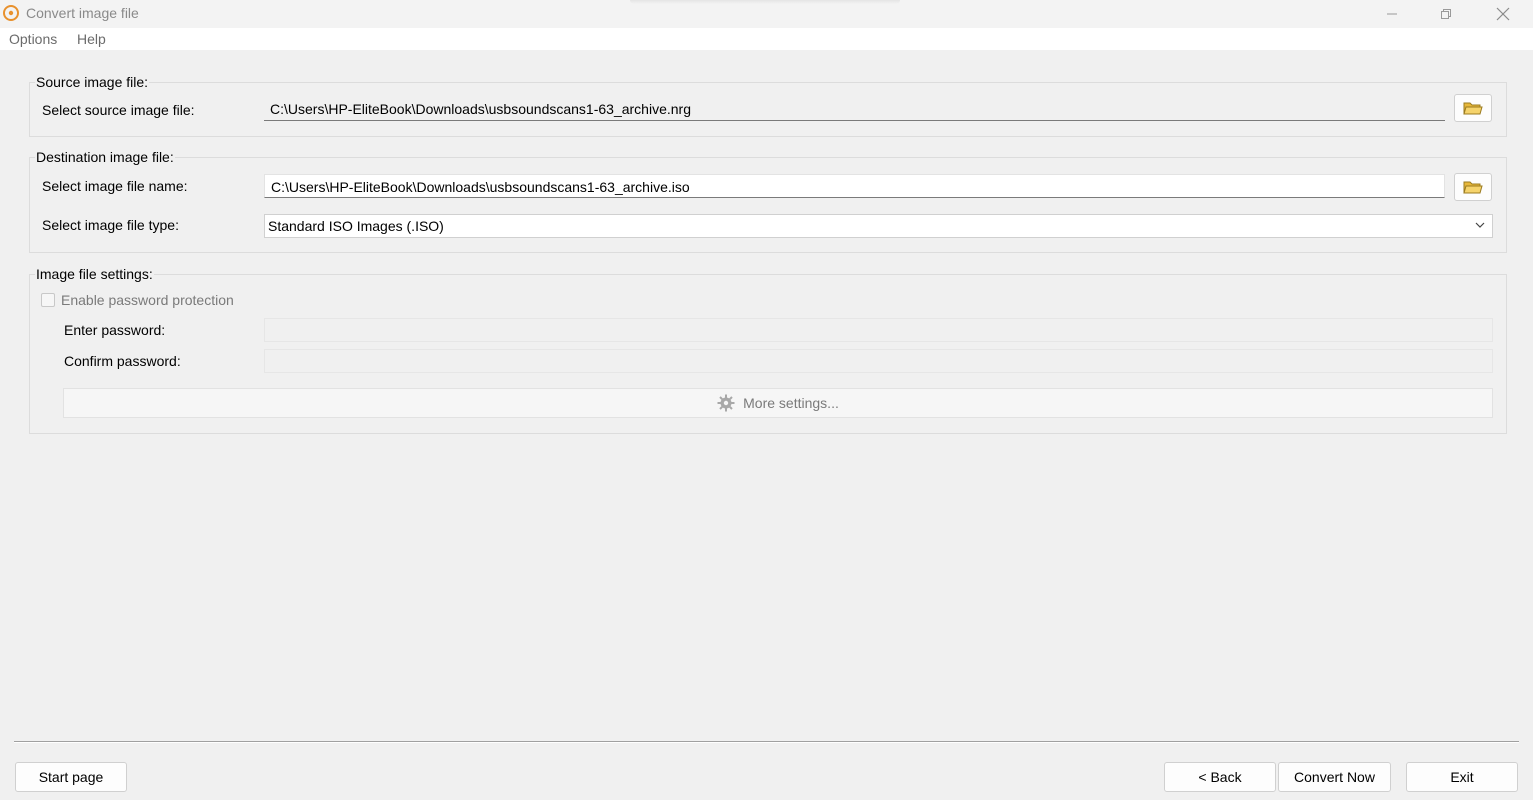 This screenshot has height=800, width=1533. What do you see at coordinates (766, 39) in the screenshot?
I see `menu-bar: Options Help` at bounding box center [766, 39].